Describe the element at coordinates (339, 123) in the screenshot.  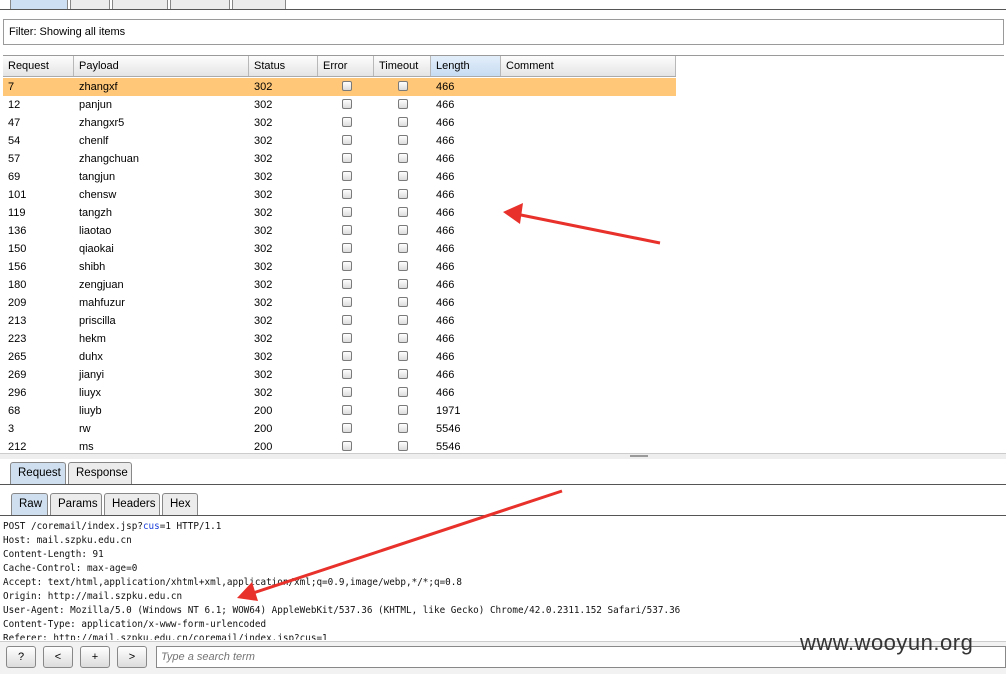
I see `table-row: 47 zhangxr5 302 466` at that location.